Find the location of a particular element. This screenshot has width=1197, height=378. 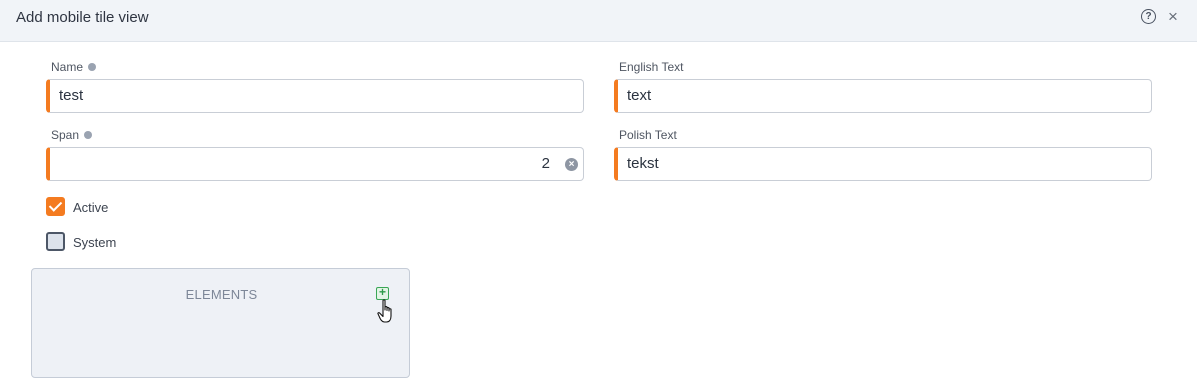

span-label: Span is located at coordinates (72, 135).